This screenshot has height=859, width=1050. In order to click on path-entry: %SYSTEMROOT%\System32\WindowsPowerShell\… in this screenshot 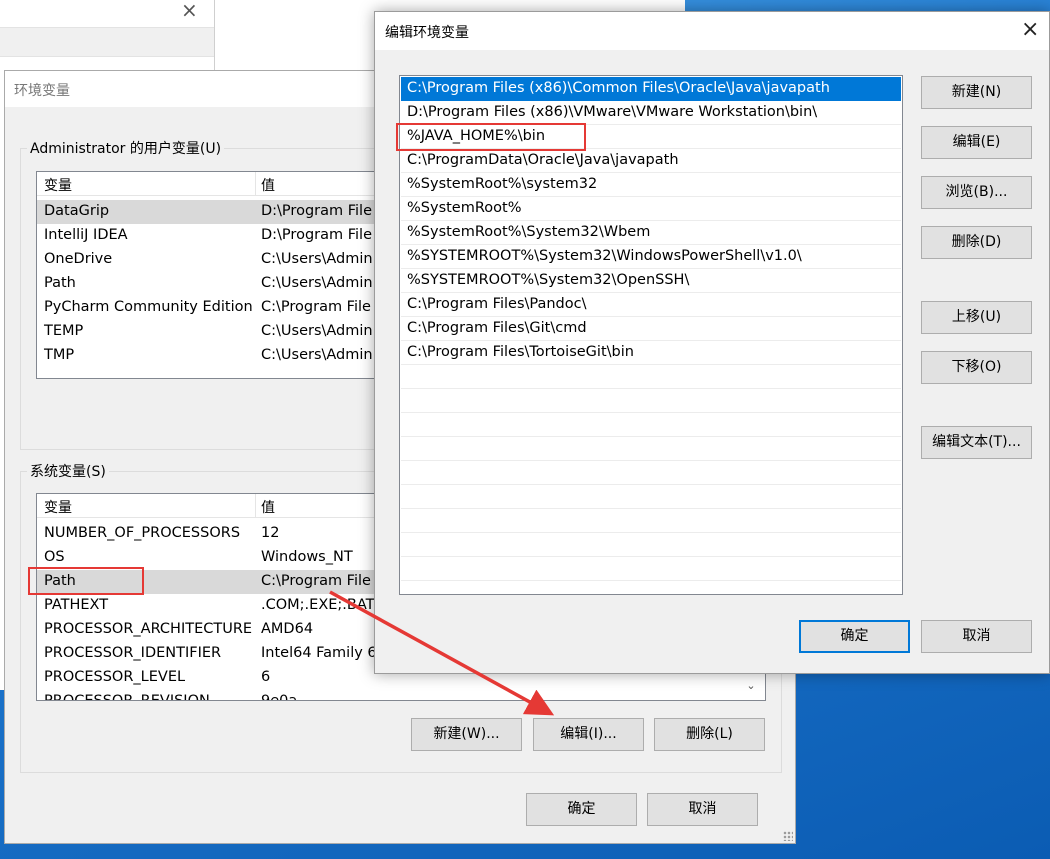, I will do `click(651, 257)`.